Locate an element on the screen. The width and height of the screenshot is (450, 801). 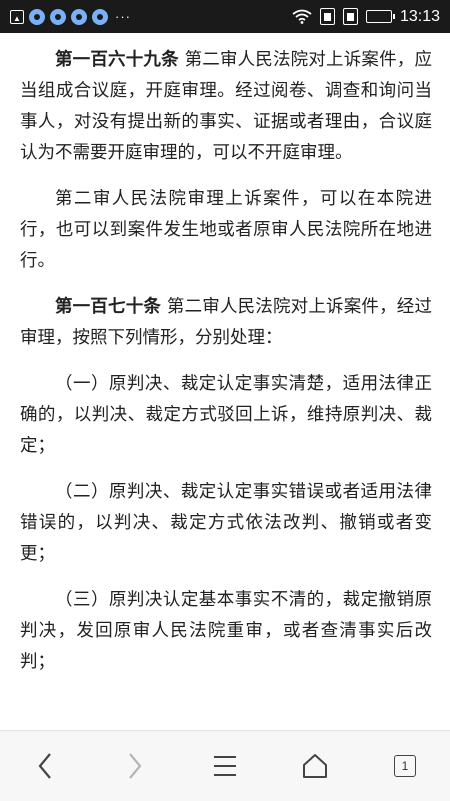
wifi-icon is located at coordinates (302, 16).